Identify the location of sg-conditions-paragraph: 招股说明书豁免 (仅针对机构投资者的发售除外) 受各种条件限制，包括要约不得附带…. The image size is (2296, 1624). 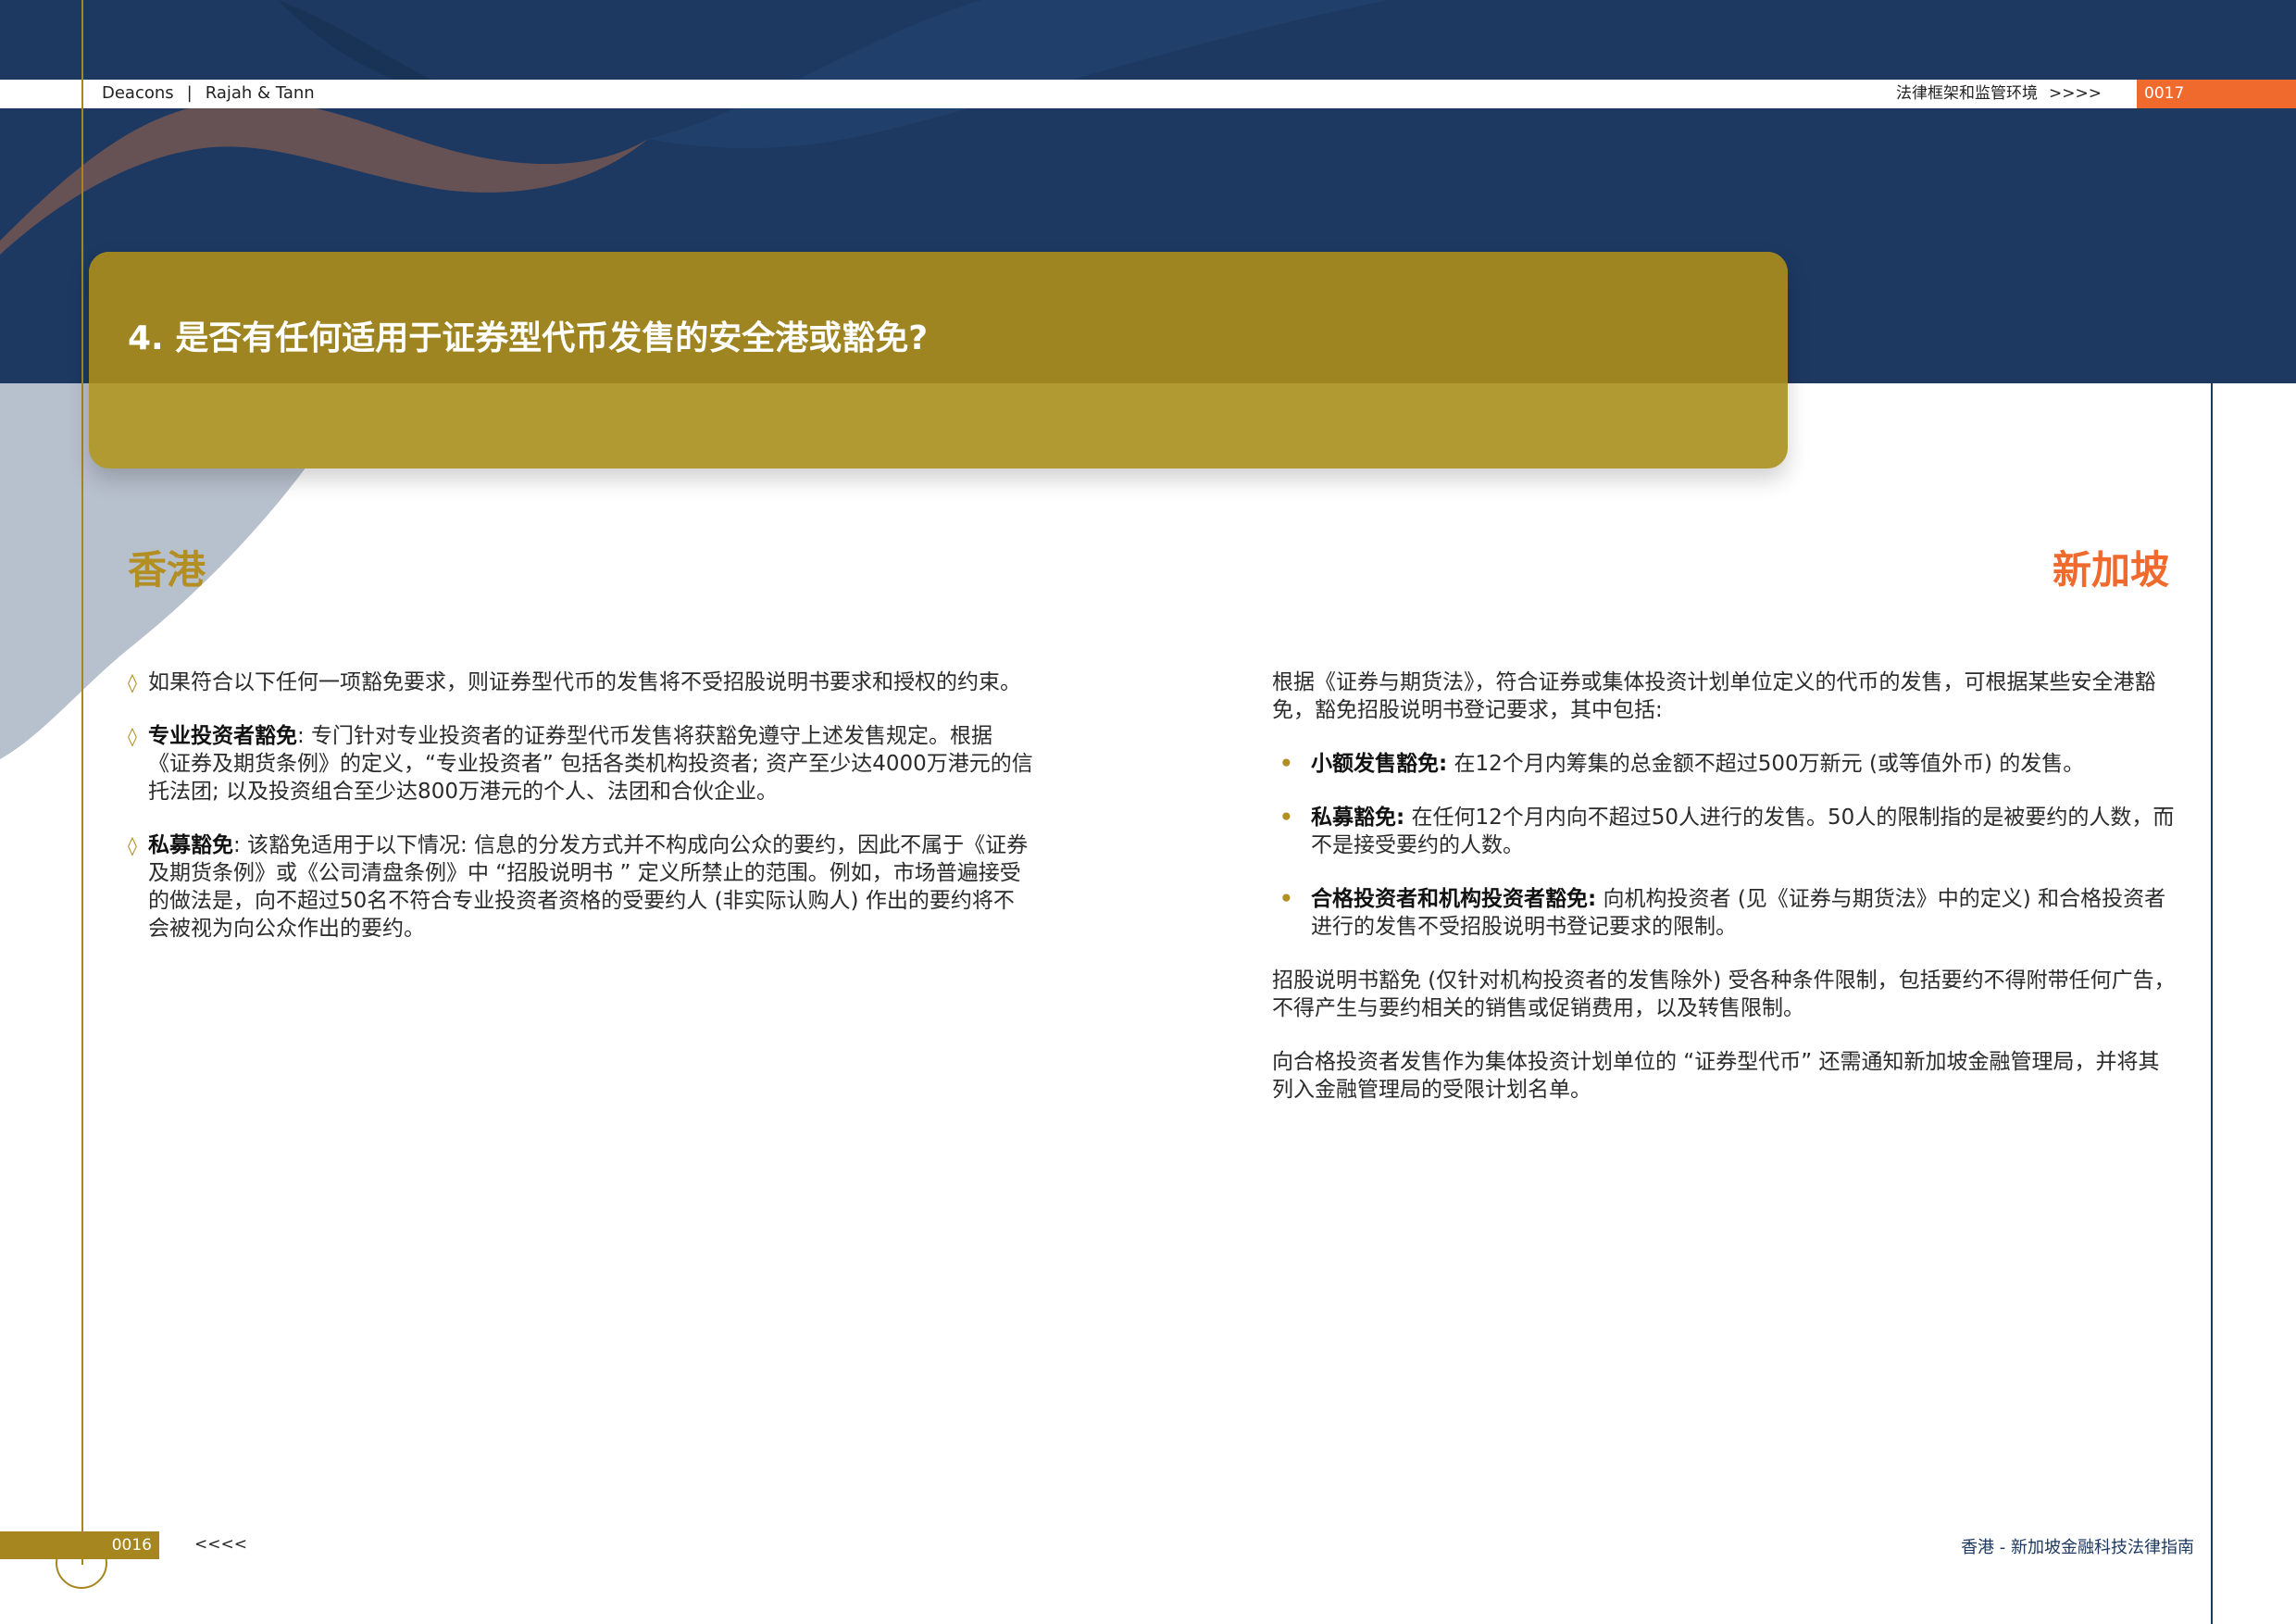
(1724, 994).